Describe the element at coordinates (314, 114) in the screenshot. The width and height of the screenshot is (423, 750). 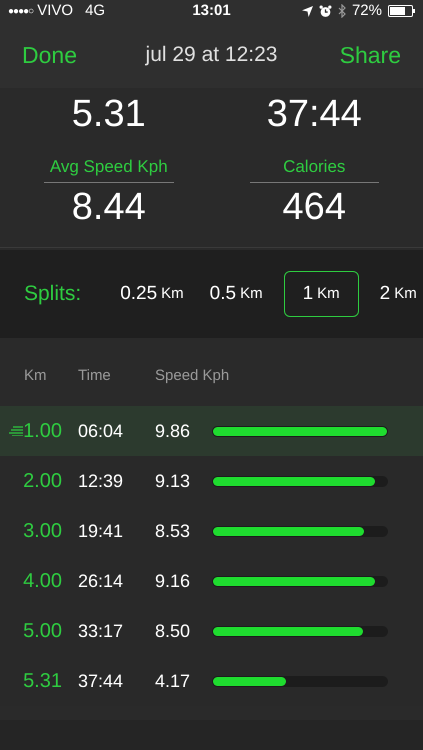
I see `stat-value: 37:44` at that location.